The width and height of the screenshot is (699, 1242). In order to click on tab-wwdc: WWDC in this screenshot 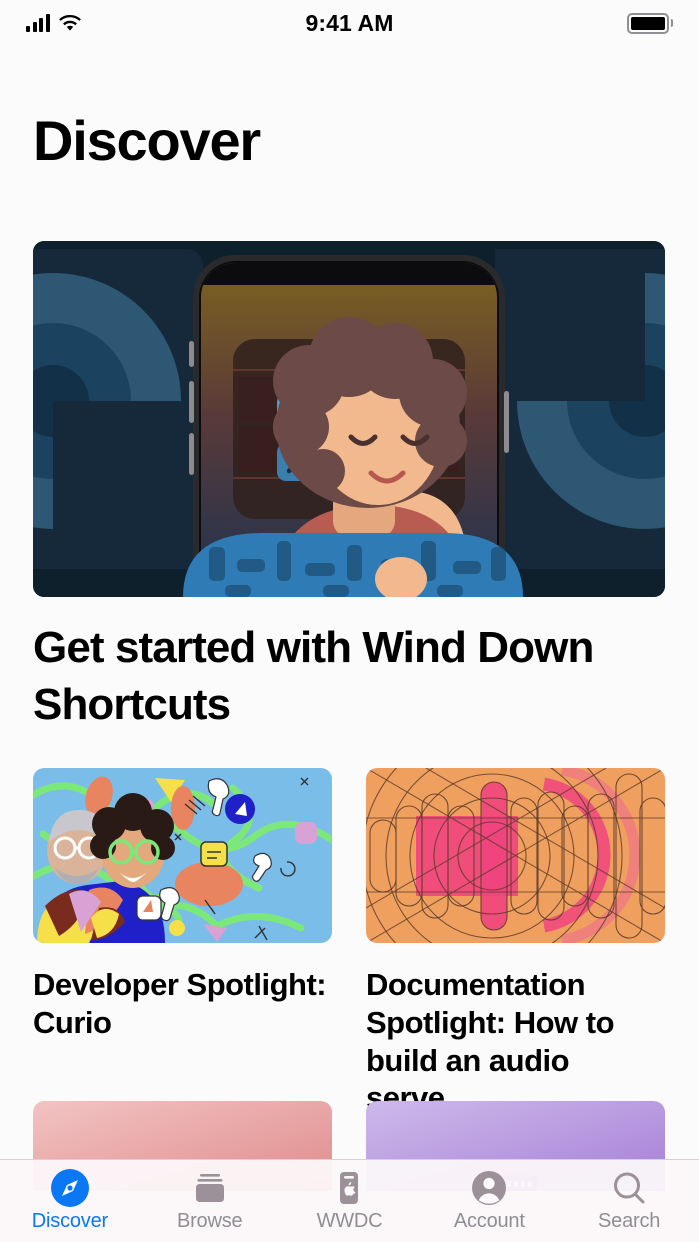, I will do `click(350, 1196)`.